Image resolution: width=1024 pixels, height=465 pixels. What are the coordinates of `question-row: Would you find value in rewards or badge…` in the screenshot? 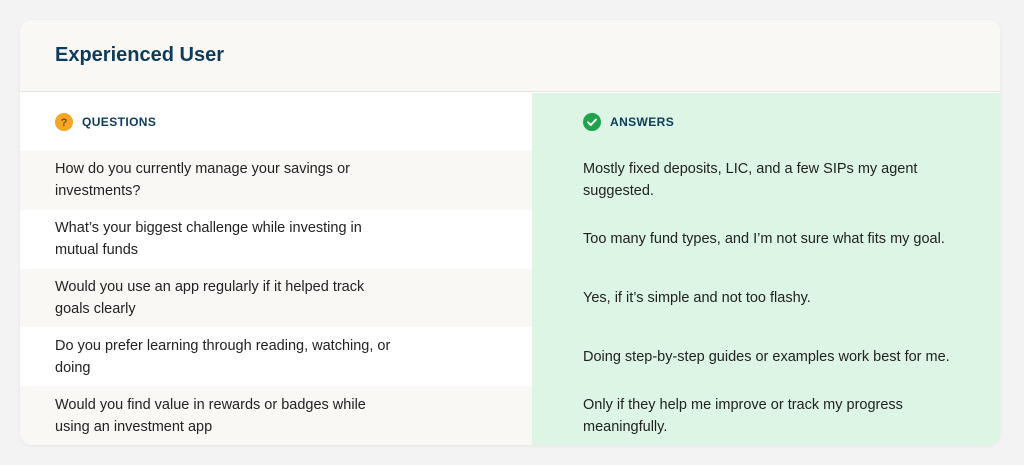 It's located at (276, 415).